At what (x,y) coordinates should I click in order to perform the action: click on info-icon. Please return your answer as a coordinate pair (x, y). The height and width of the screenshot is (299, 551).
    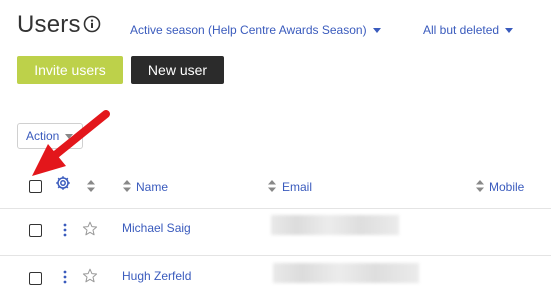
    Looking at the image, I should click on (92, 24).